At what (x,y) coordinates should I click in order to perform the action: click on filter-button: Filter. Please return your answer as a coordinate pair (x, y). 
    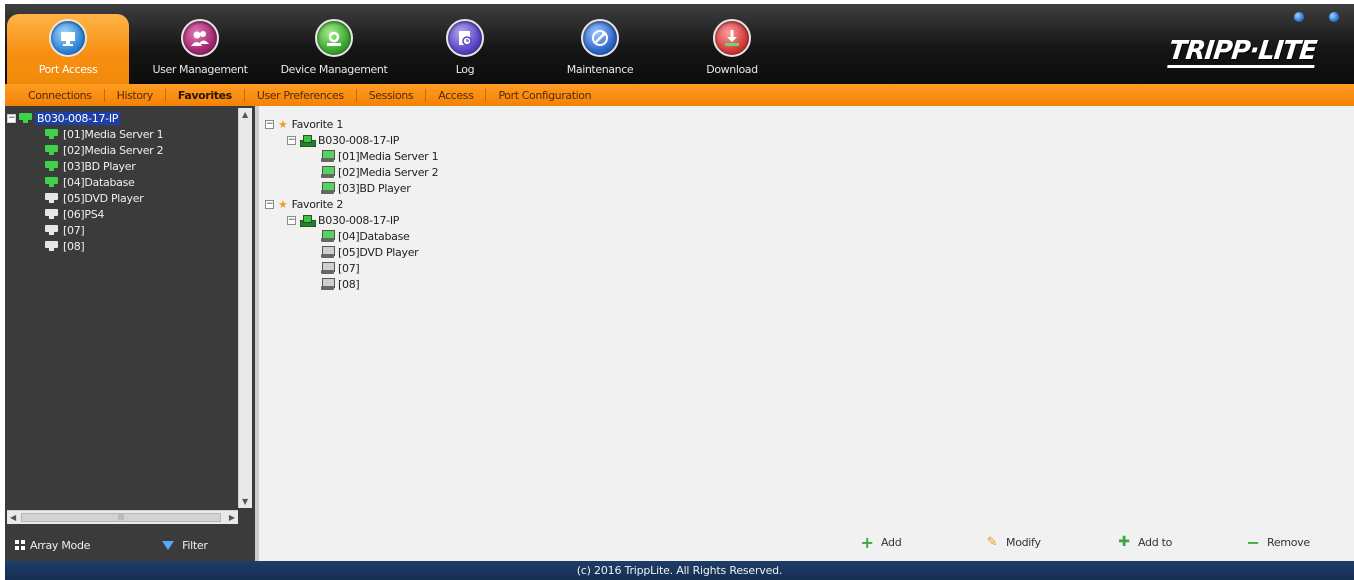
    Looking at the image, I should click on (185, 545).